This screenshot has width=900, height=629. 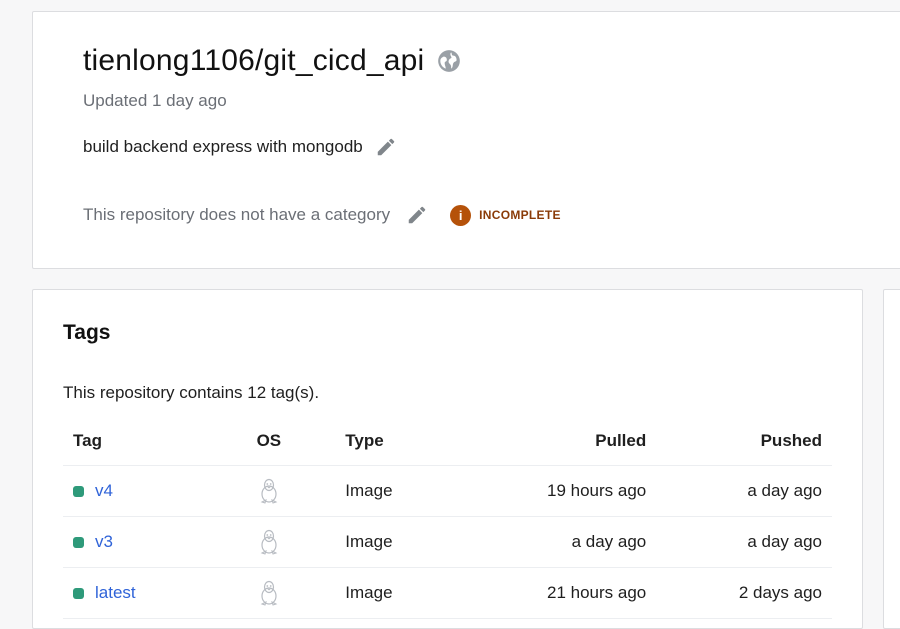 What do you see at coordinates (155, 100) in the screenshot?
I see `last-updated-text: Updated 1 day ago` at bounding box center [155, 100].